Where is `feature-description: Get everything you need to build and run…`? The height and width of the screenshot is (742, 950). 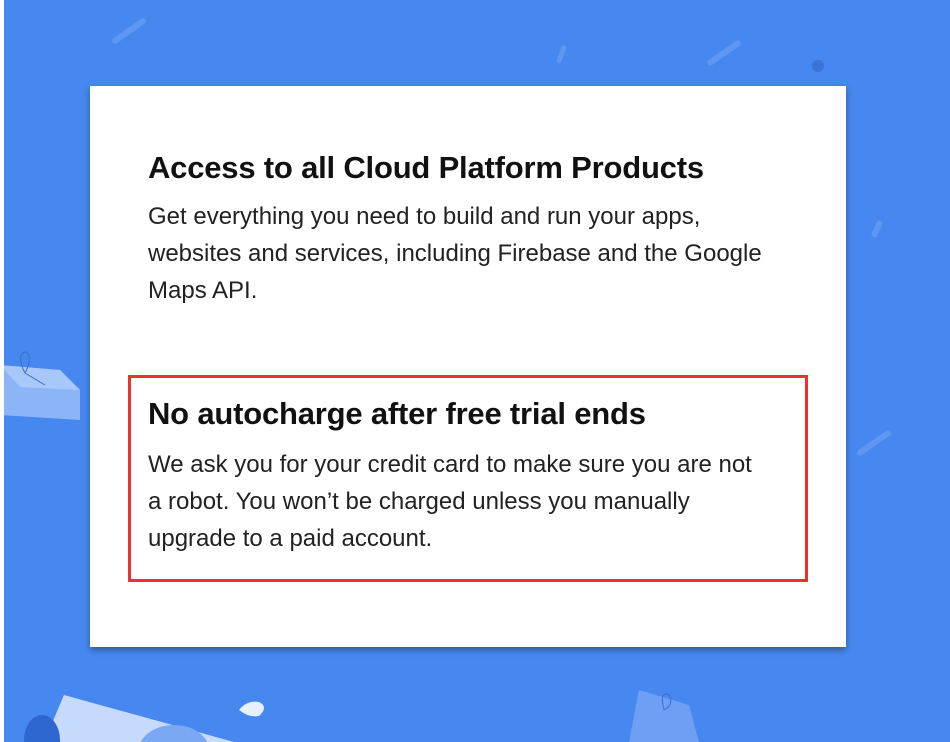 feature-description: Get everything you need to build and run… is located at coordinates (455, 253).